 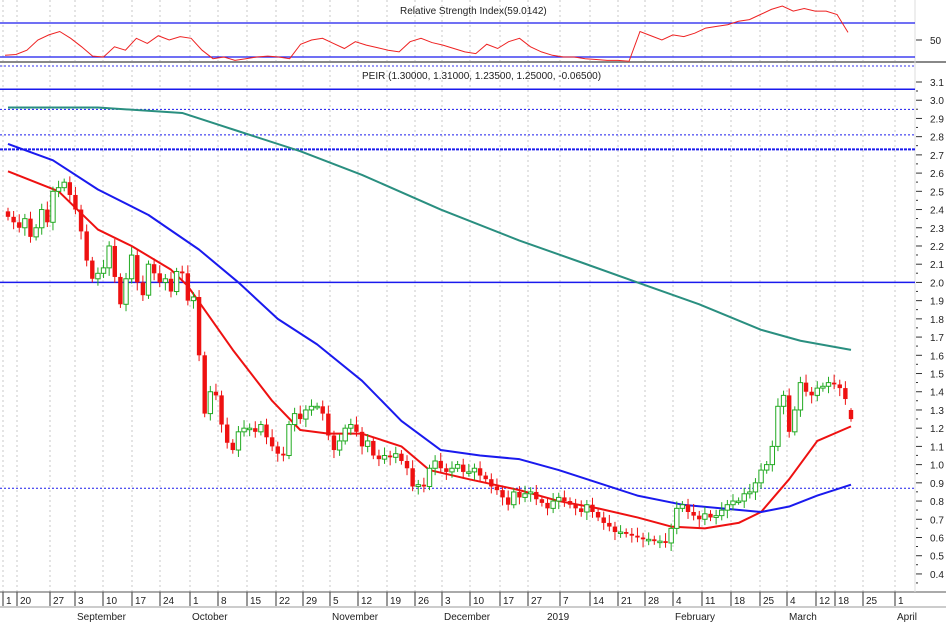 I want to click on y-tick-label: 1.7, so click(x=937, y=338).